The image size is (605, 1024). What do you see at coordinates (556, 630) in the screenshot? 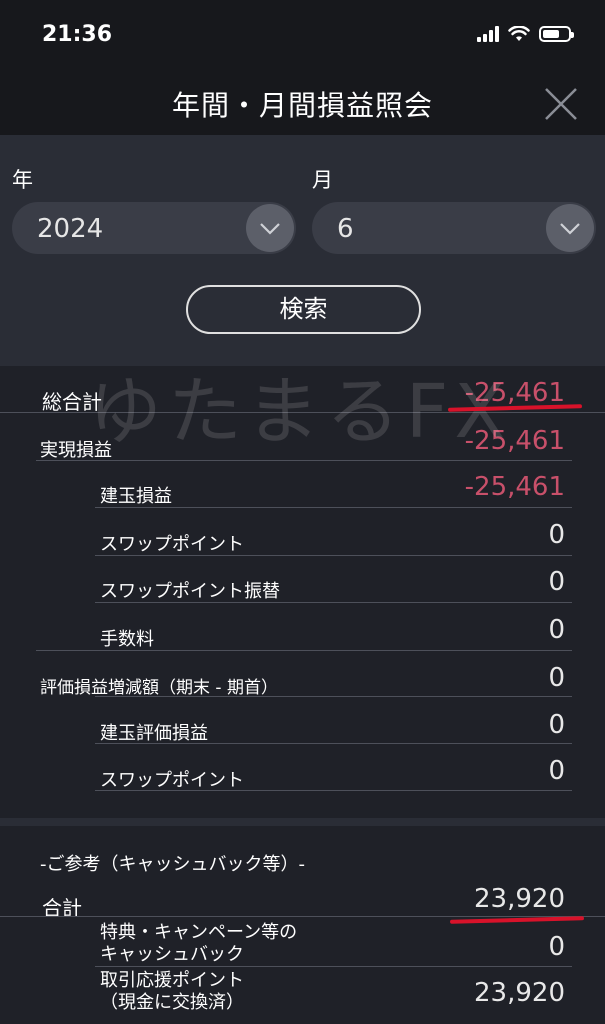
I see `commission-value: 0` at bounding box center [556, 630].